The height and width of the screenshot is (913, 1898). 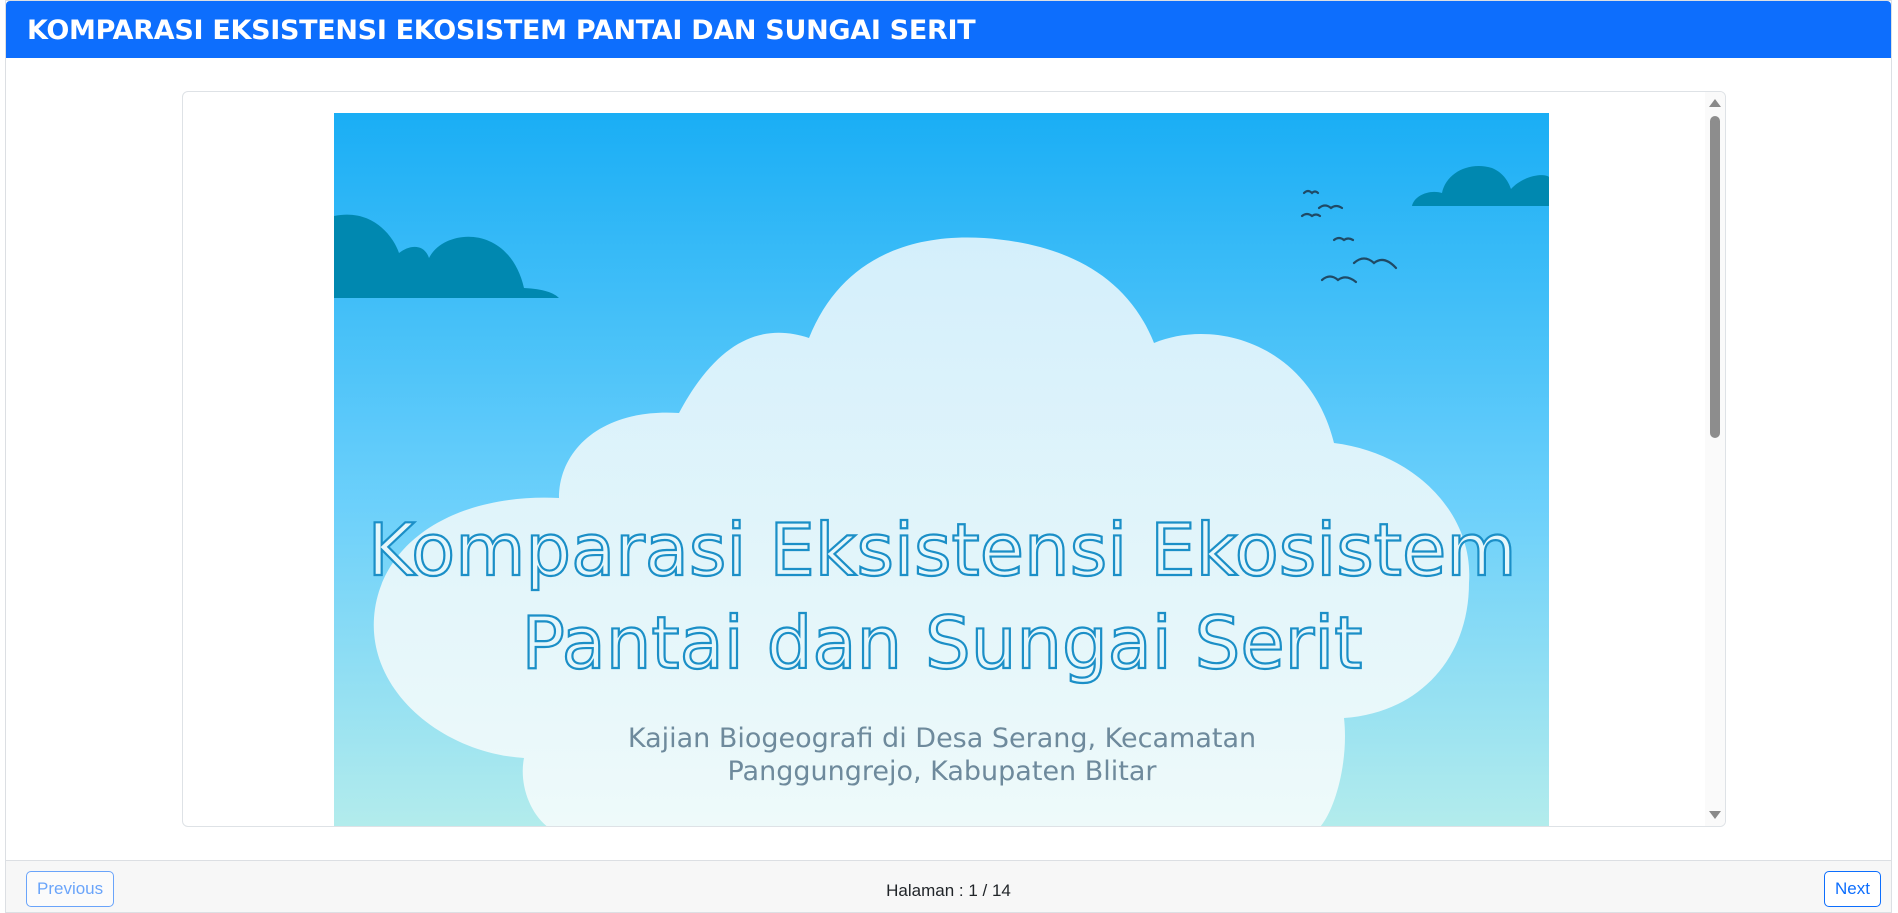 What do you see at coordinates (1852, 889) in the screenshot?
I see `next-button: Next` at bounding box center [1852, 889].